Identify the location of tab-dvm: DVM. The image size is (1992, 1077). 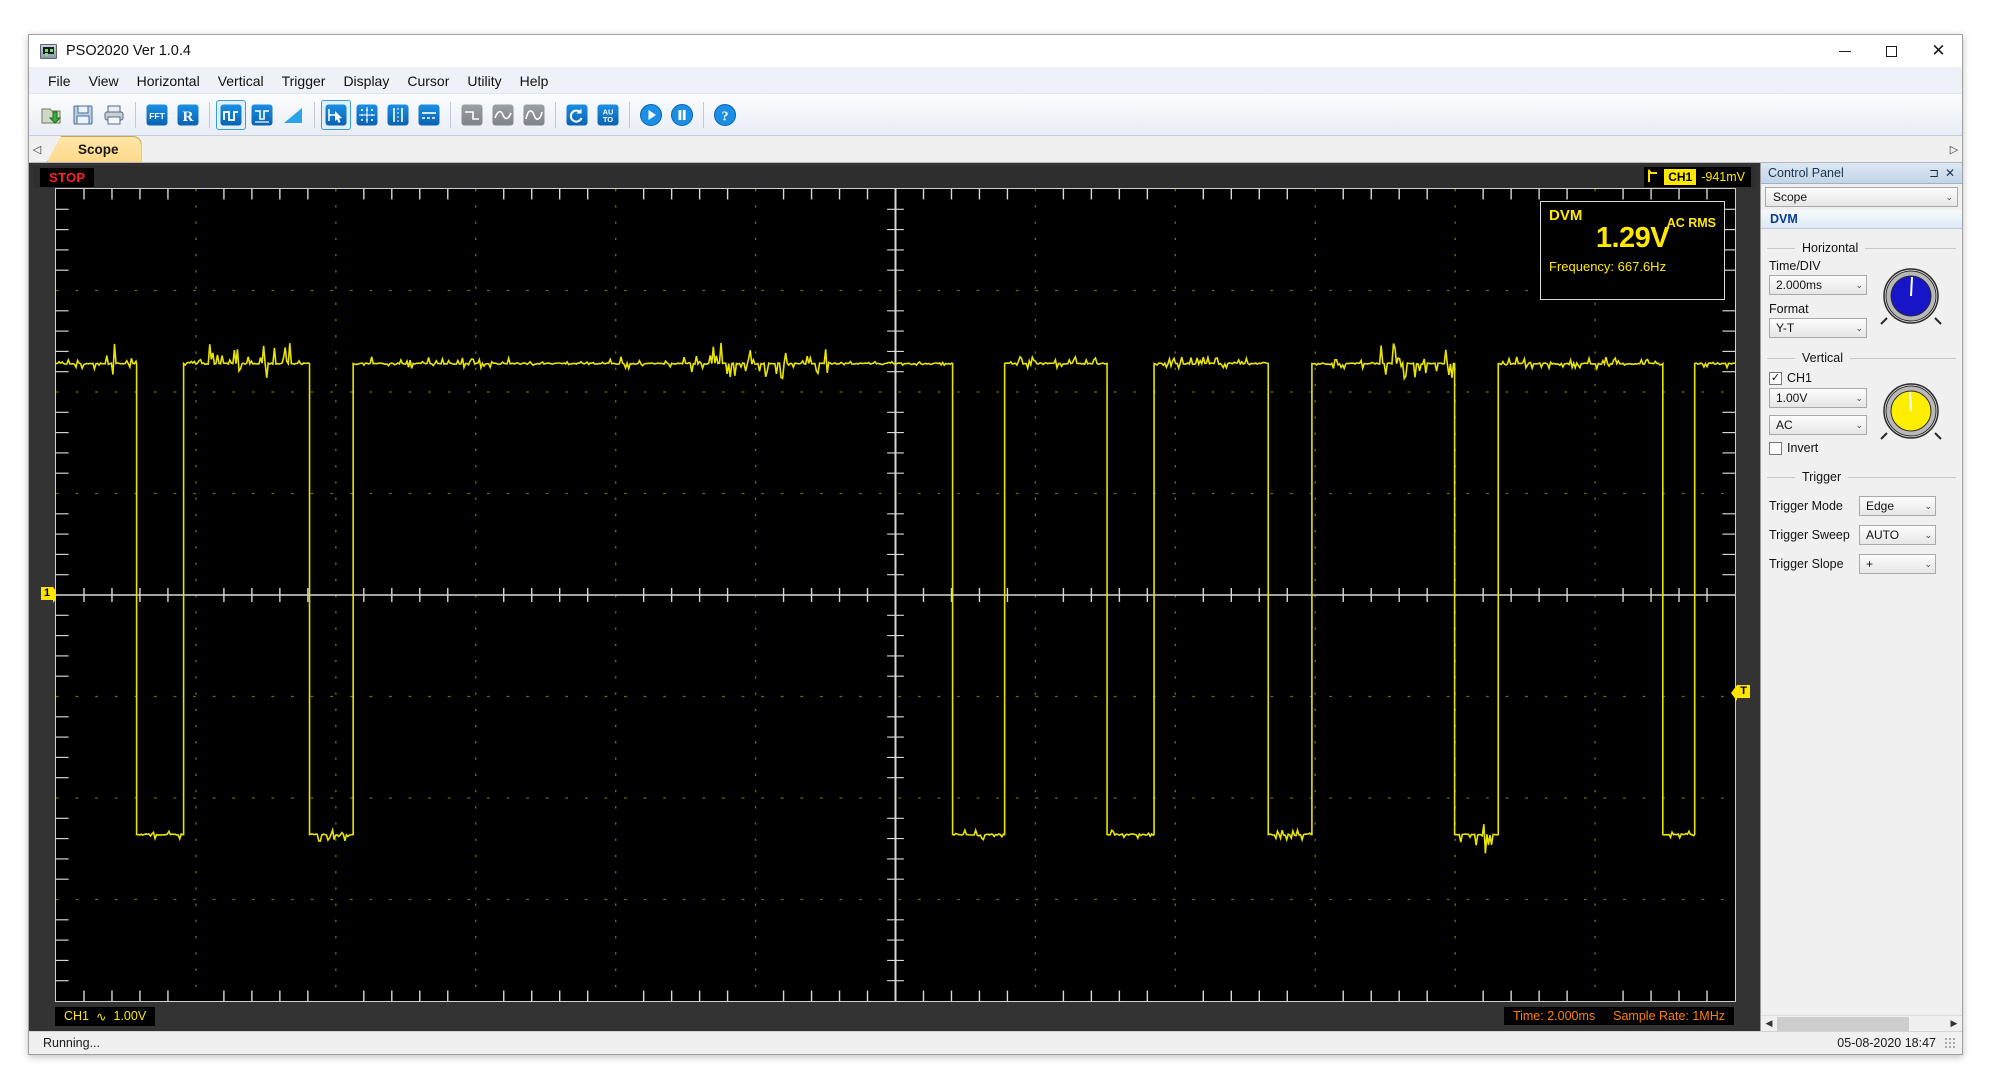
(1861, 219).